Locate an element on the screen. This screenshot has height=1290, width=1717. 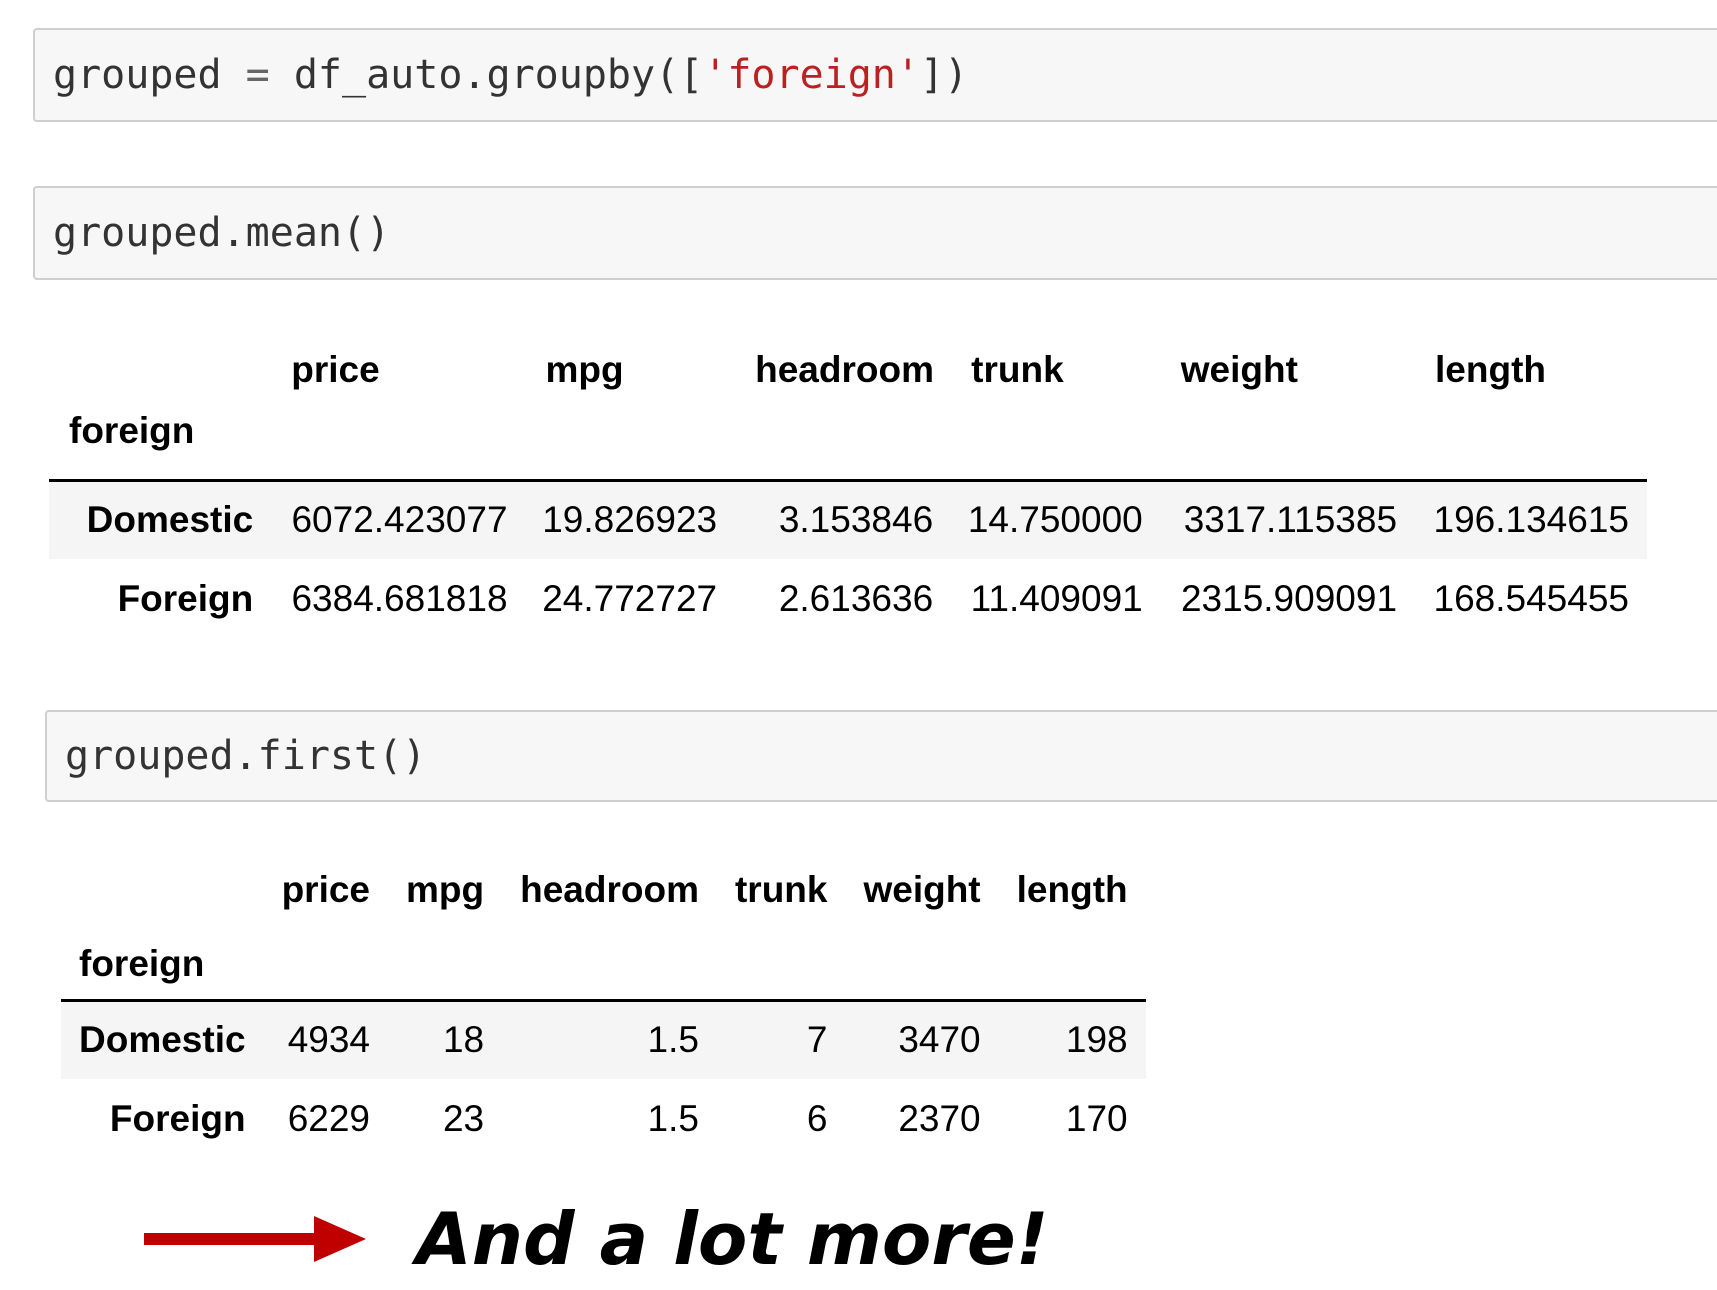
table-cell: 23 is located at coordinates (463, 1118).